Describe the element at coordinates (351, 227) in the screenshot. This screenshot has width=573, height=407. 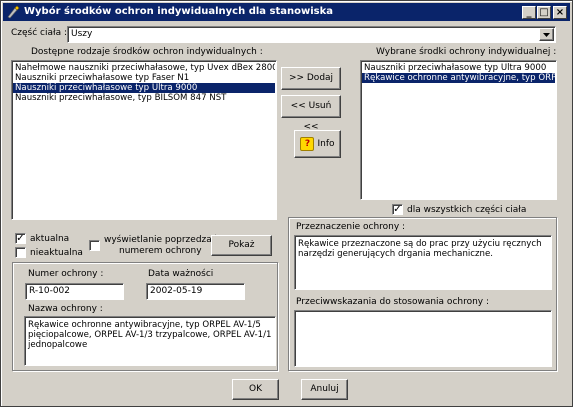
I see `purpose-label: Przeznaczenie ochrony :` at that location.